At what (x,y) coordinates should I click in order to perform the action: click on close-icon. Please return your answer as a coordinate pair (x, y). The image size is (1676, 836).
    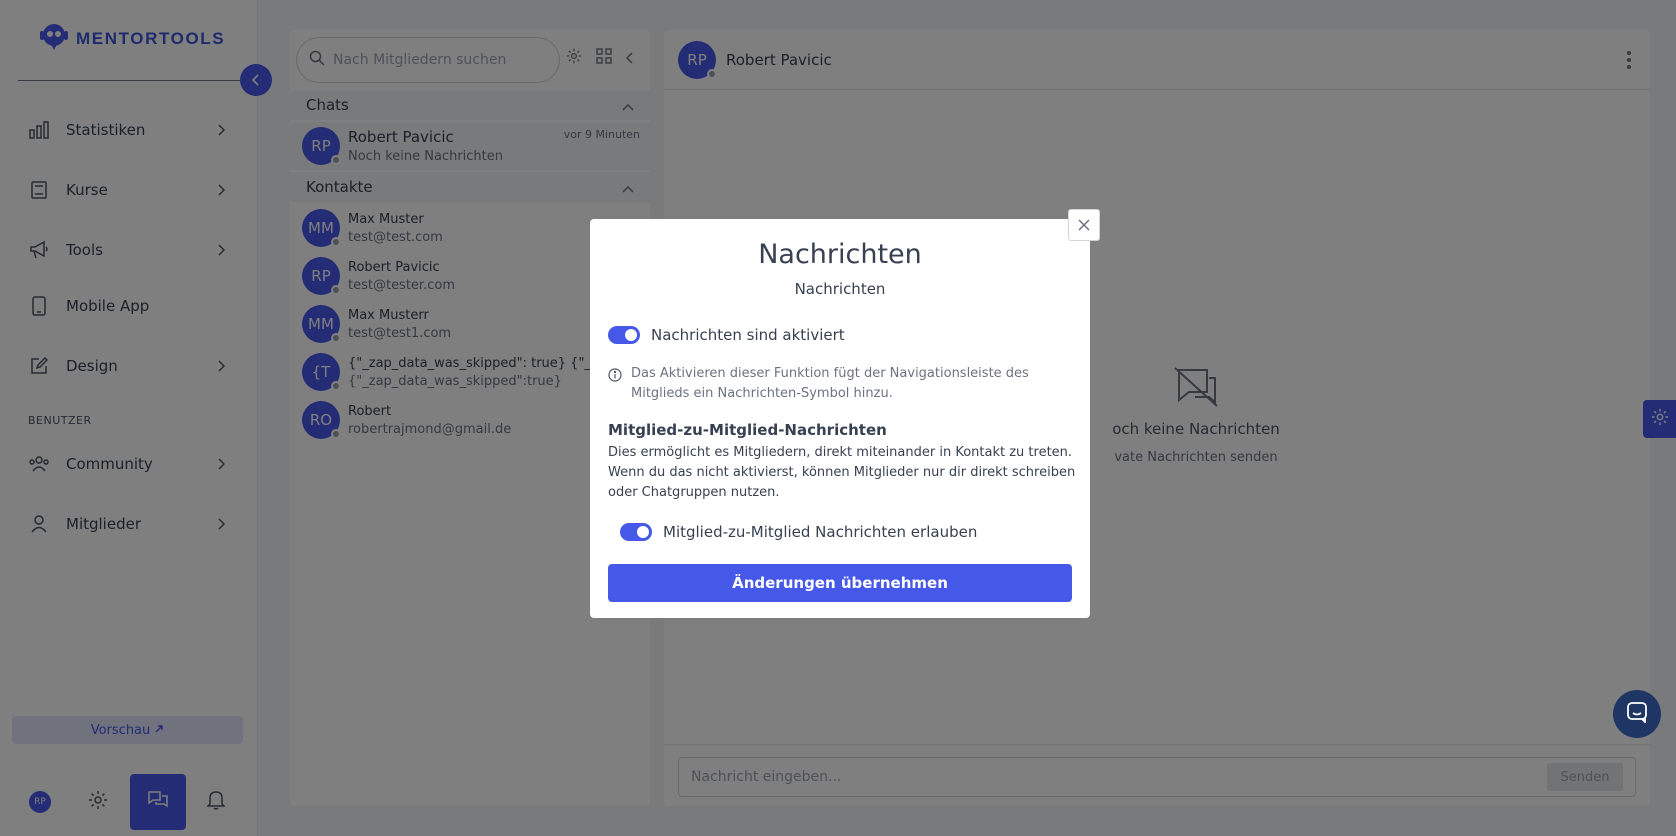
    Looking at the image, I should click on (1084, 225).